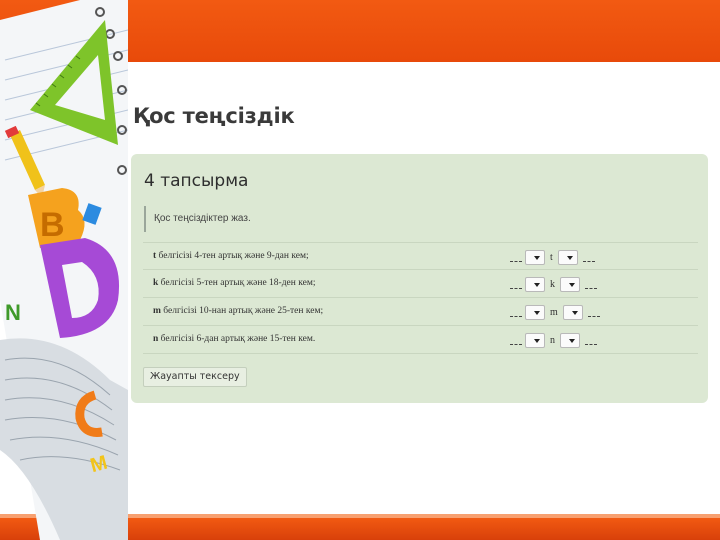  I want to click on answer-variable: t, so click(551, 257).